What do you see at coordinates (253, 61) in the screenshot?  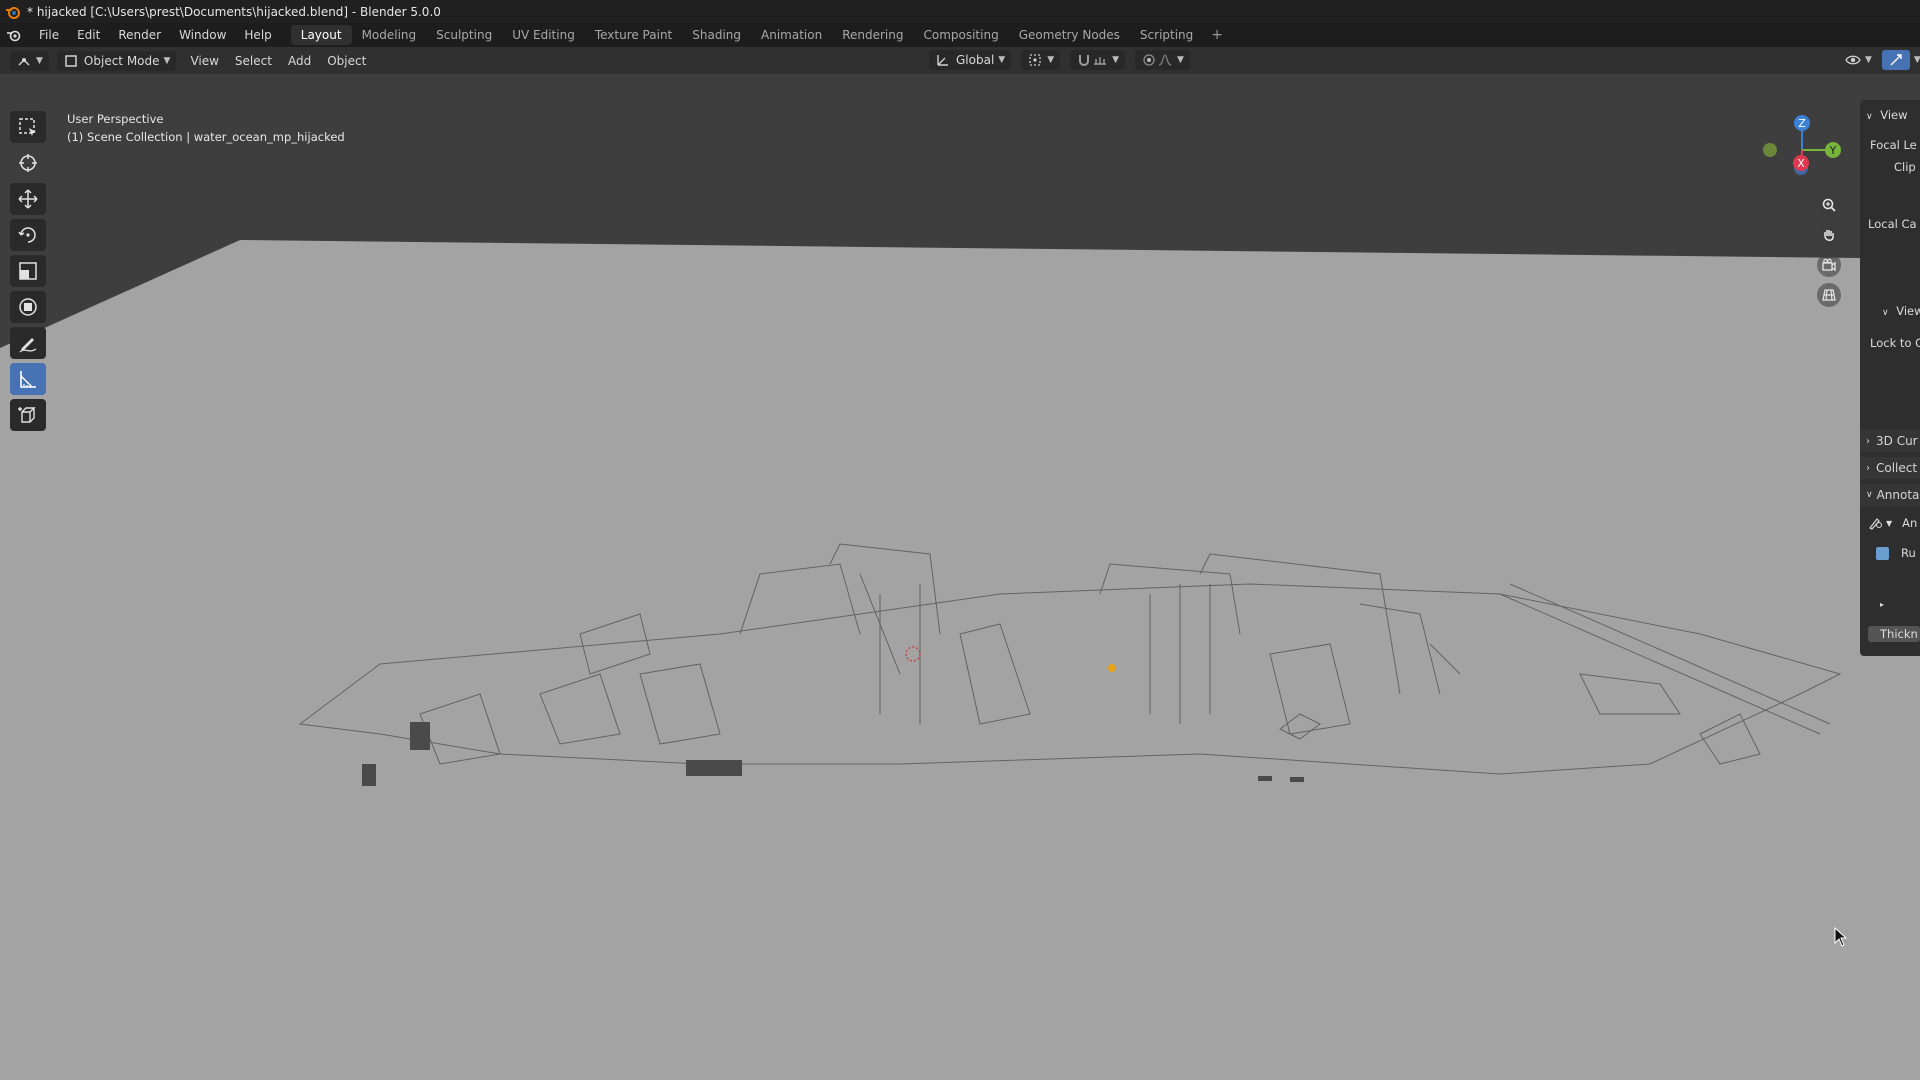 I see `menu-select: Select` at bounding box center [253, 61].